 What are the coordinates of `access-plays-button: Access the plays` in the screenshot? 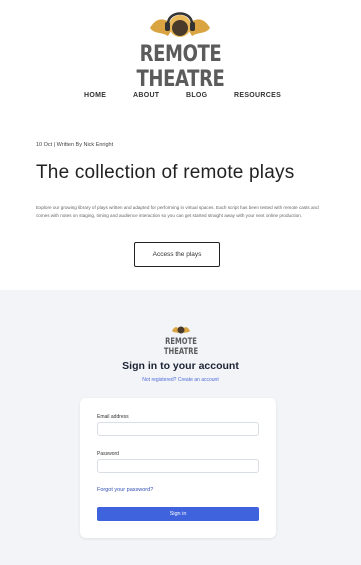 It's located at (177, 254).